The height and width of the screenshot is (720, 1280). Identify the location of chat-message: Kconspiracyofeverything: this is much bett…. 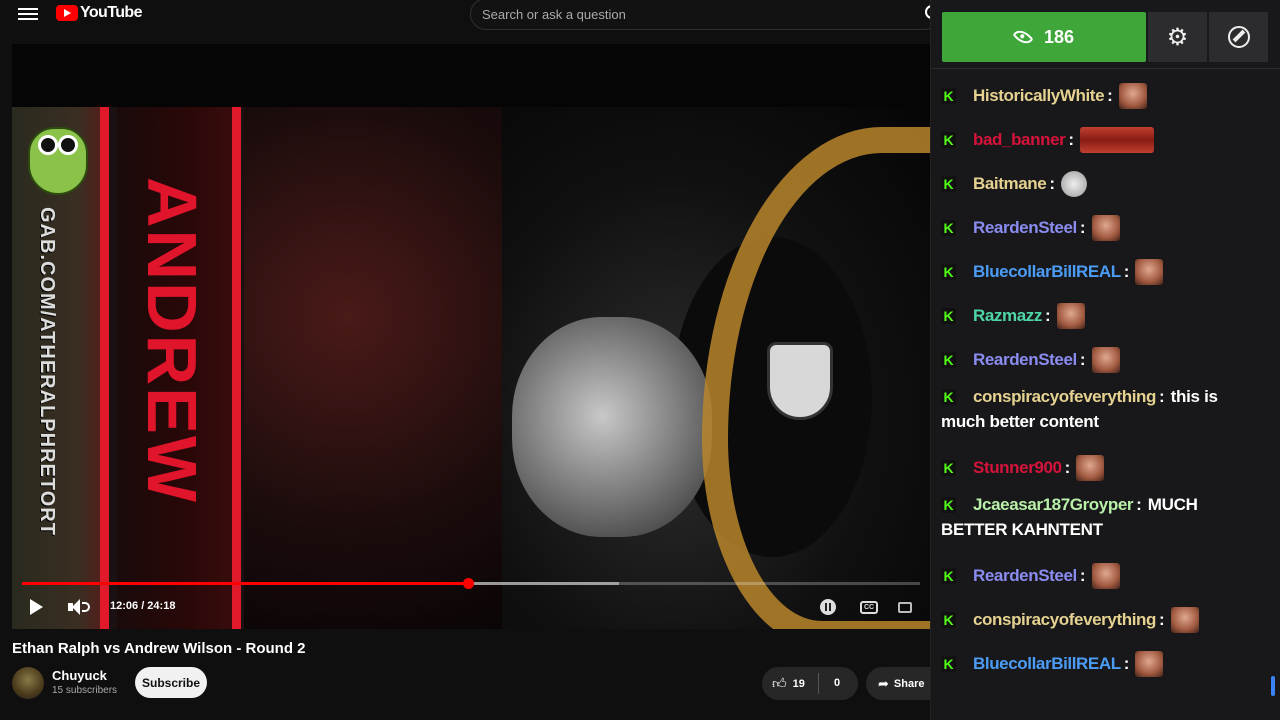
(1106, 414).